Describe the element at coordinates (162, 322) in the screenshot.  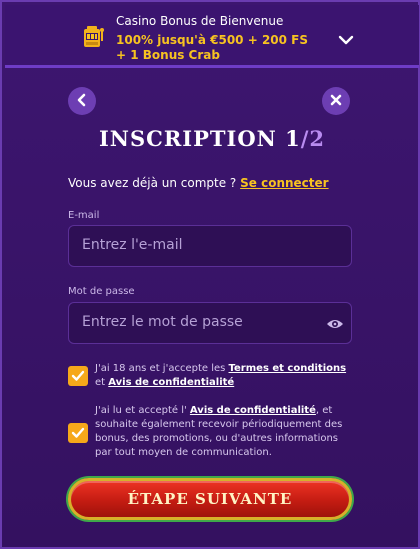
I see `password-placeholder: Entrez le mot de passe` at that location.